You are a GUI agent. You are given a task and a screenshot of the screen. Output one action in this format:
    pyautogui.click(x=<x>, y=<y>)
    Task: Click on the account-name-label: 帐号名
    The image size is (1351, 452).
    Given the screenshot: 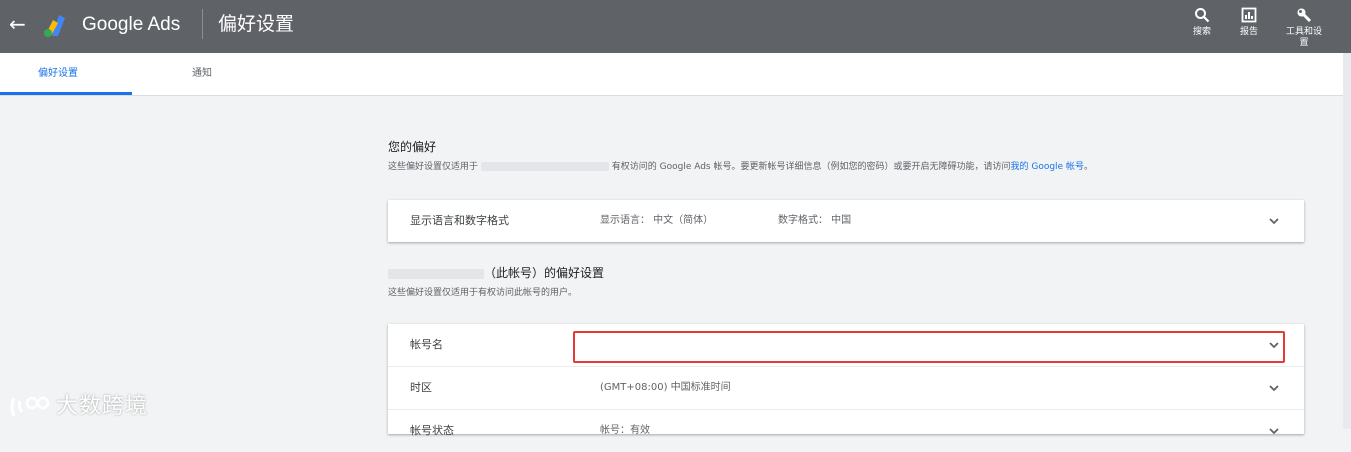 What is the action you would take?
    pyautogui.click(x=426, y=344)
    